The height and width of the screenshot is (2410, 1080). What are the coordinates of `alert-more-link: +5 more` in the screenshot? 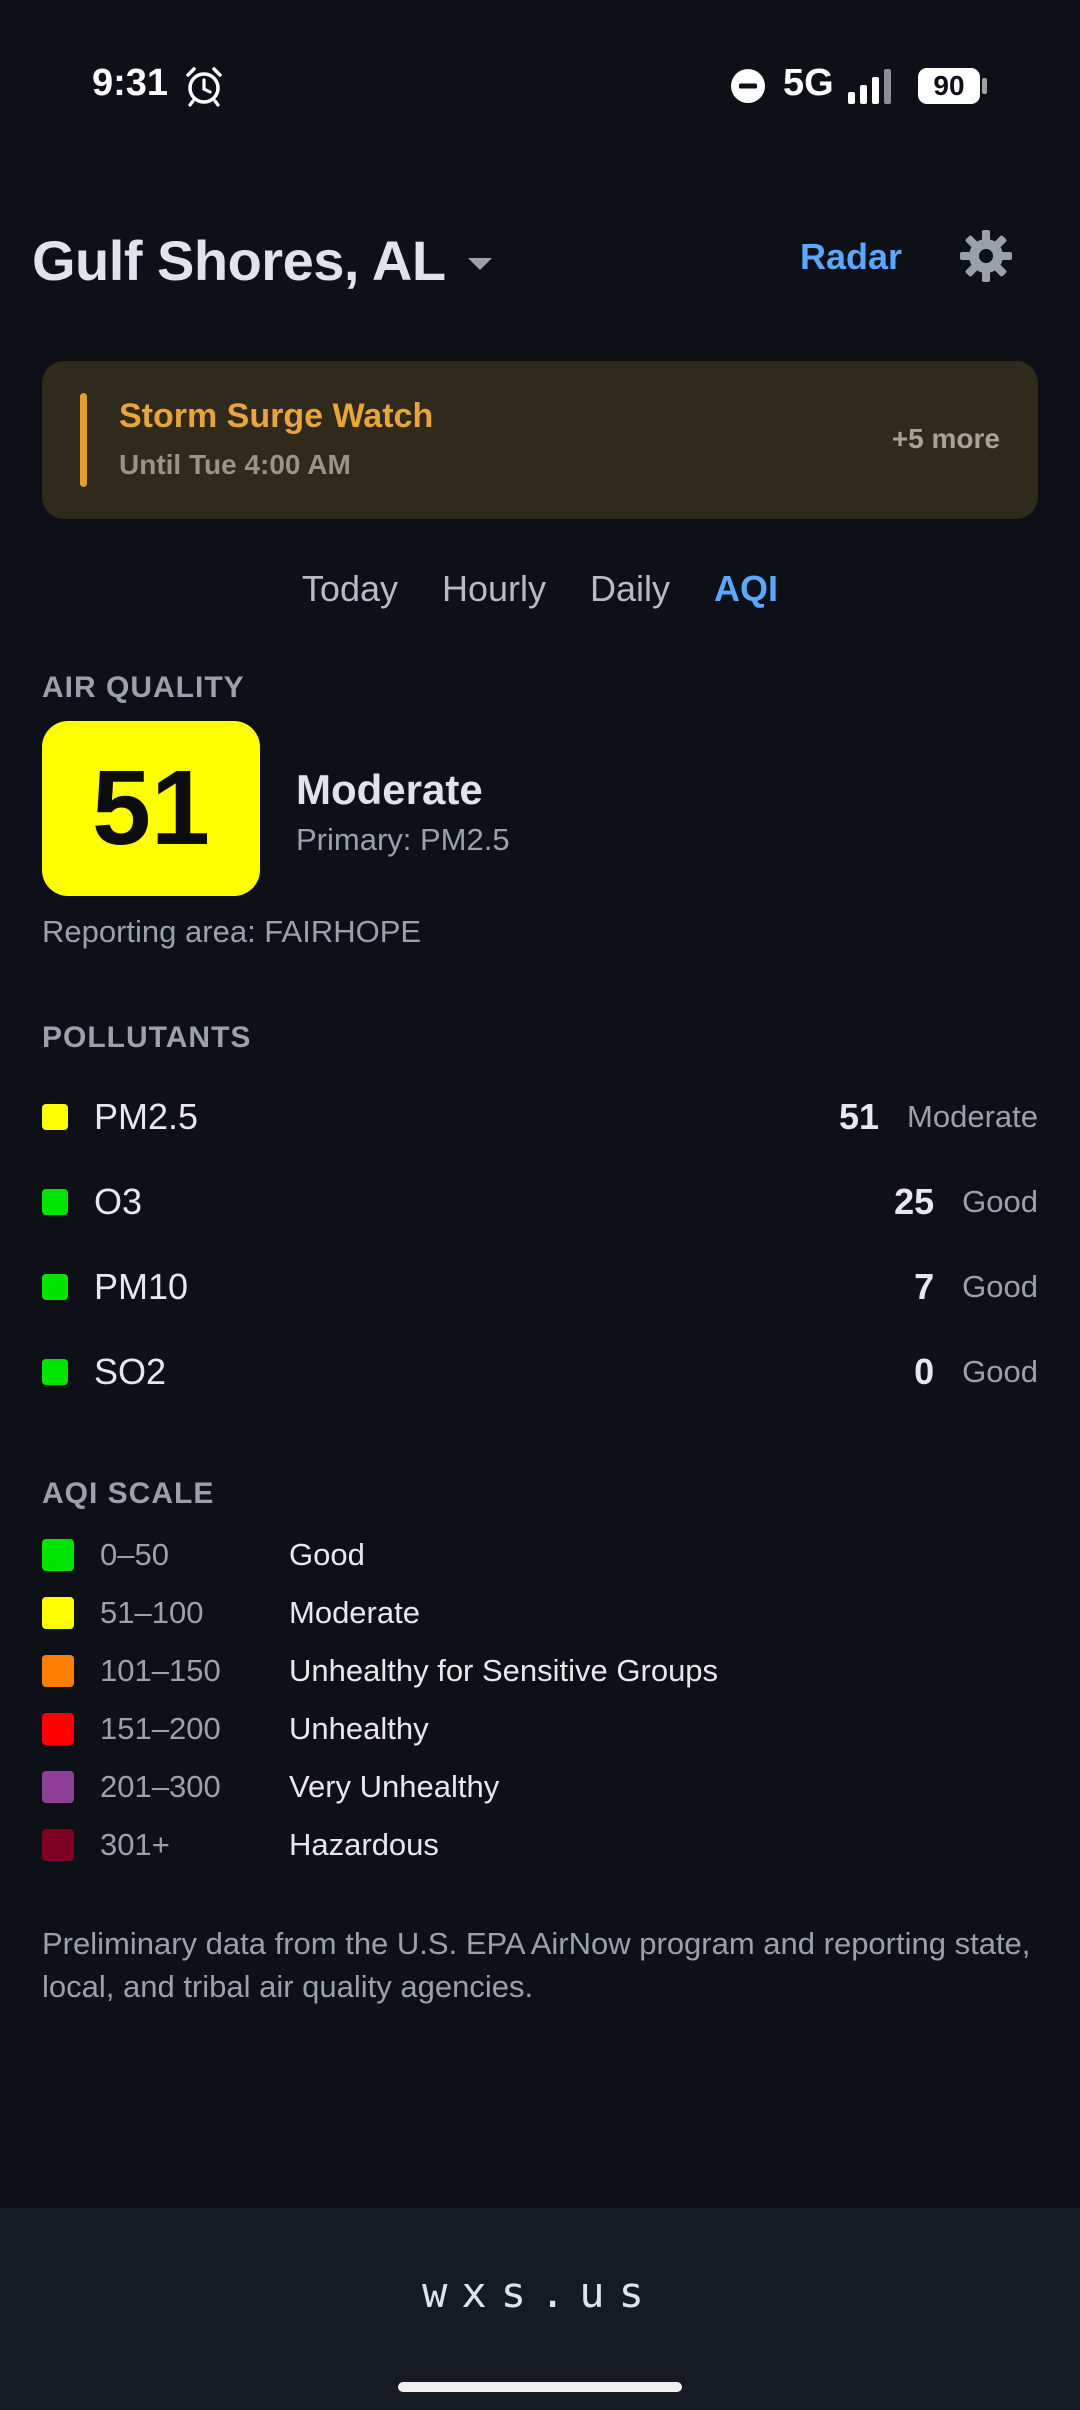 It's located at (946, 439).